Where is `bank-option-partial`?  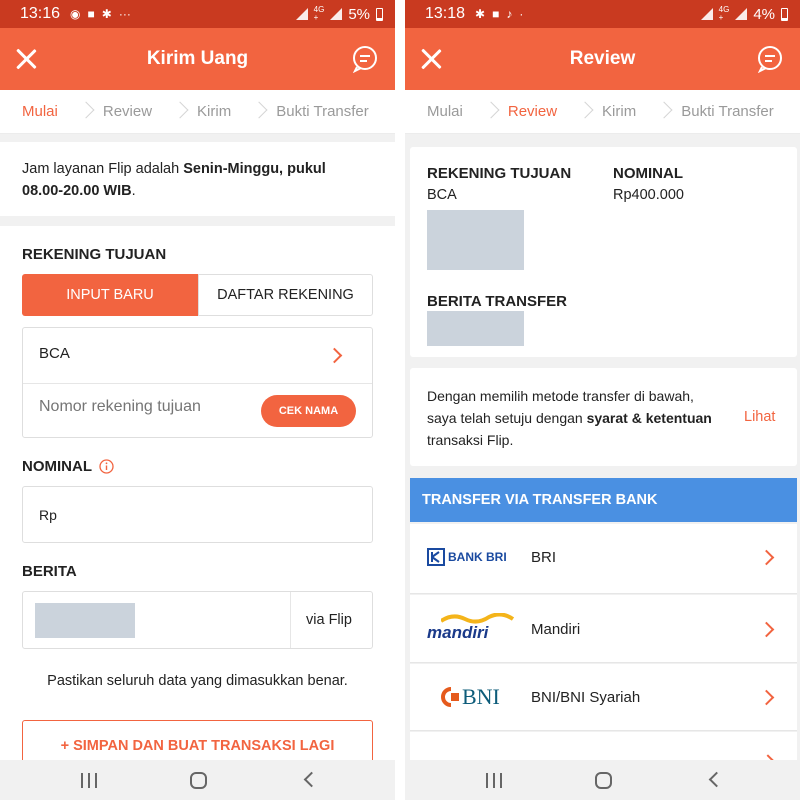 bank-option-partial is located at coordinates (603, 749).